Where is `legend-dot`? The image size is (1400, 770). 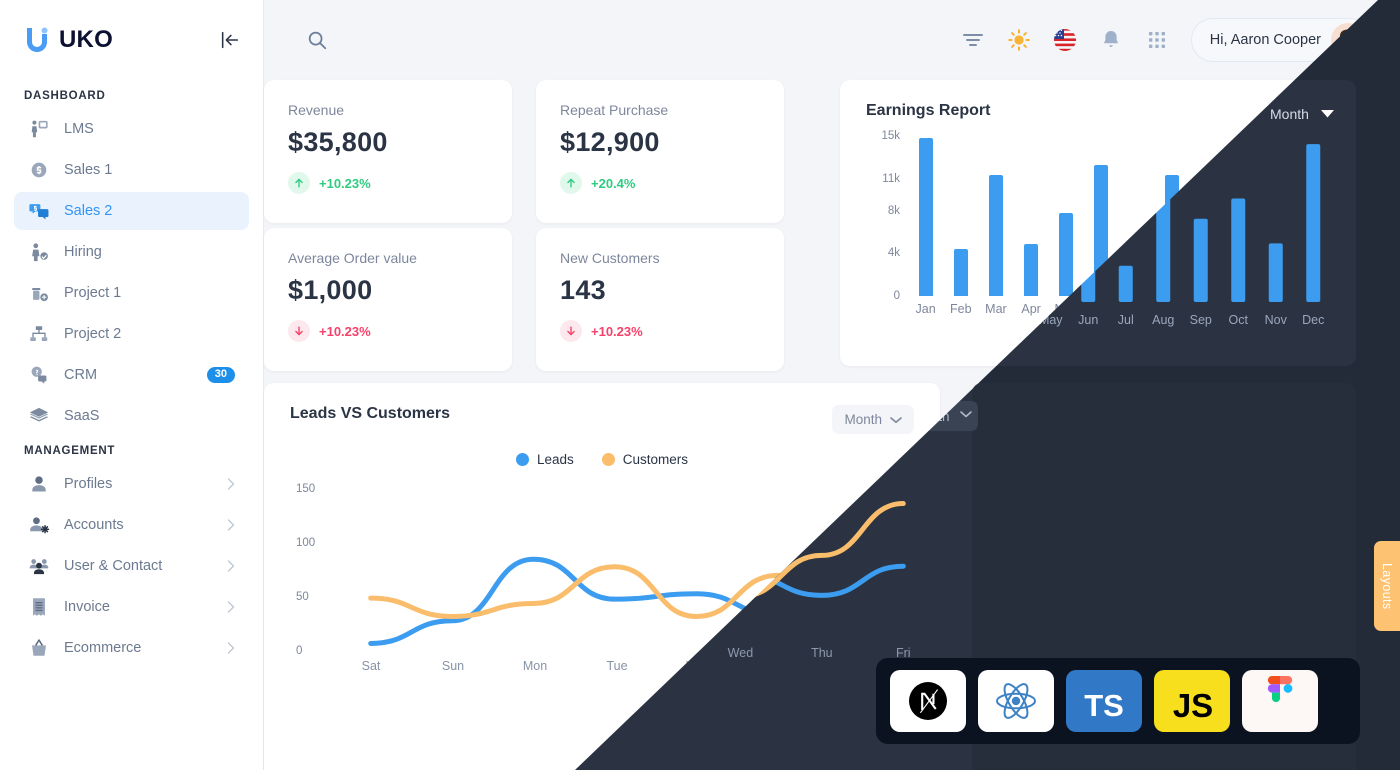
legend-dot is located at coordinates (608, 459).